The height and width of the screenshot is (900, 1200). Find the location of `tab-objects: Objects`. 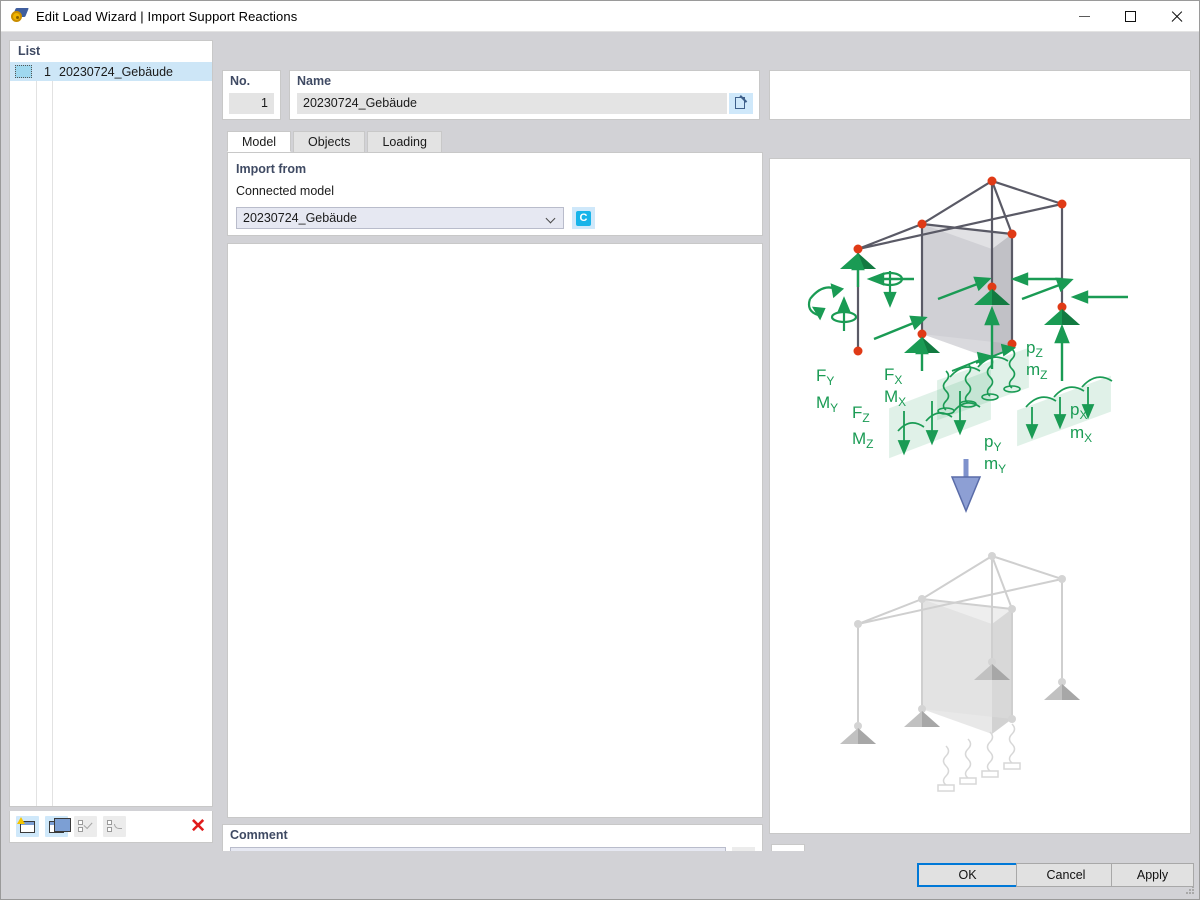

tab-objects: Objects is located at coordinates (329, 141).